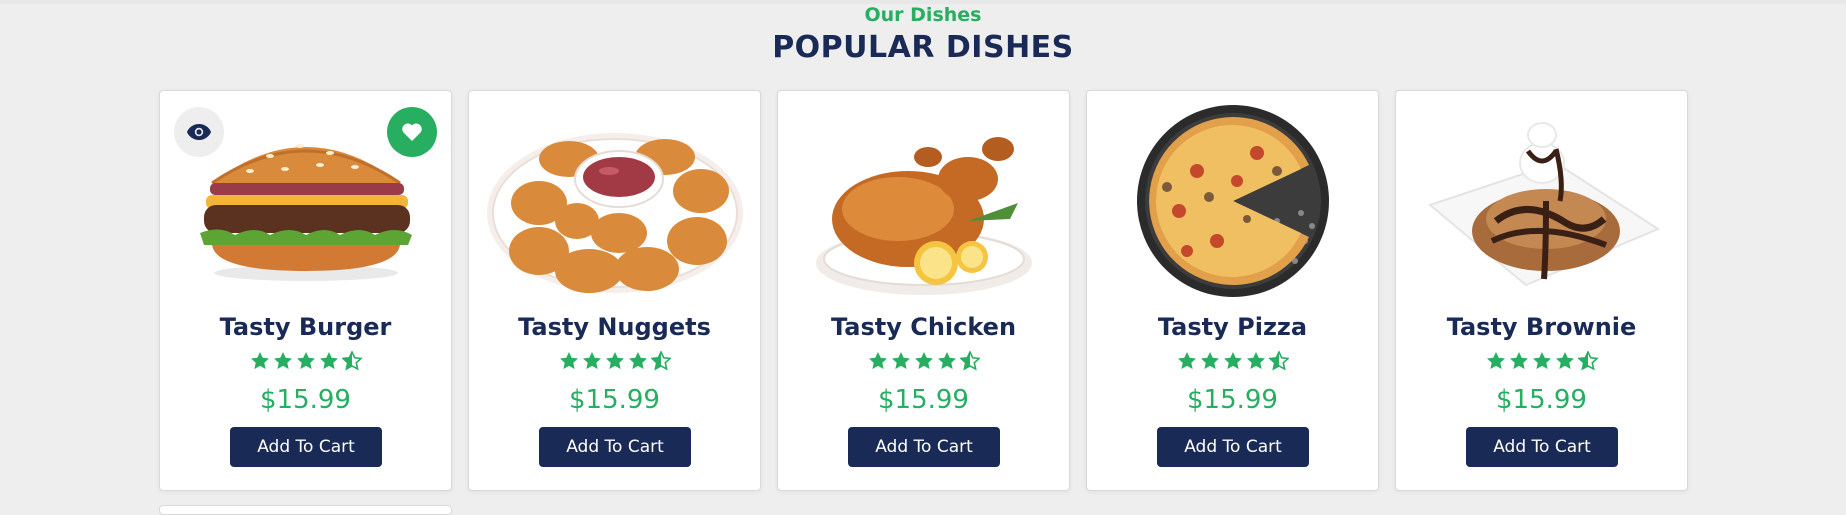 The width and height of the screenshot is (1846, 515). I want to click on dish-name: Tasty Brownie, so click(1541, 327).